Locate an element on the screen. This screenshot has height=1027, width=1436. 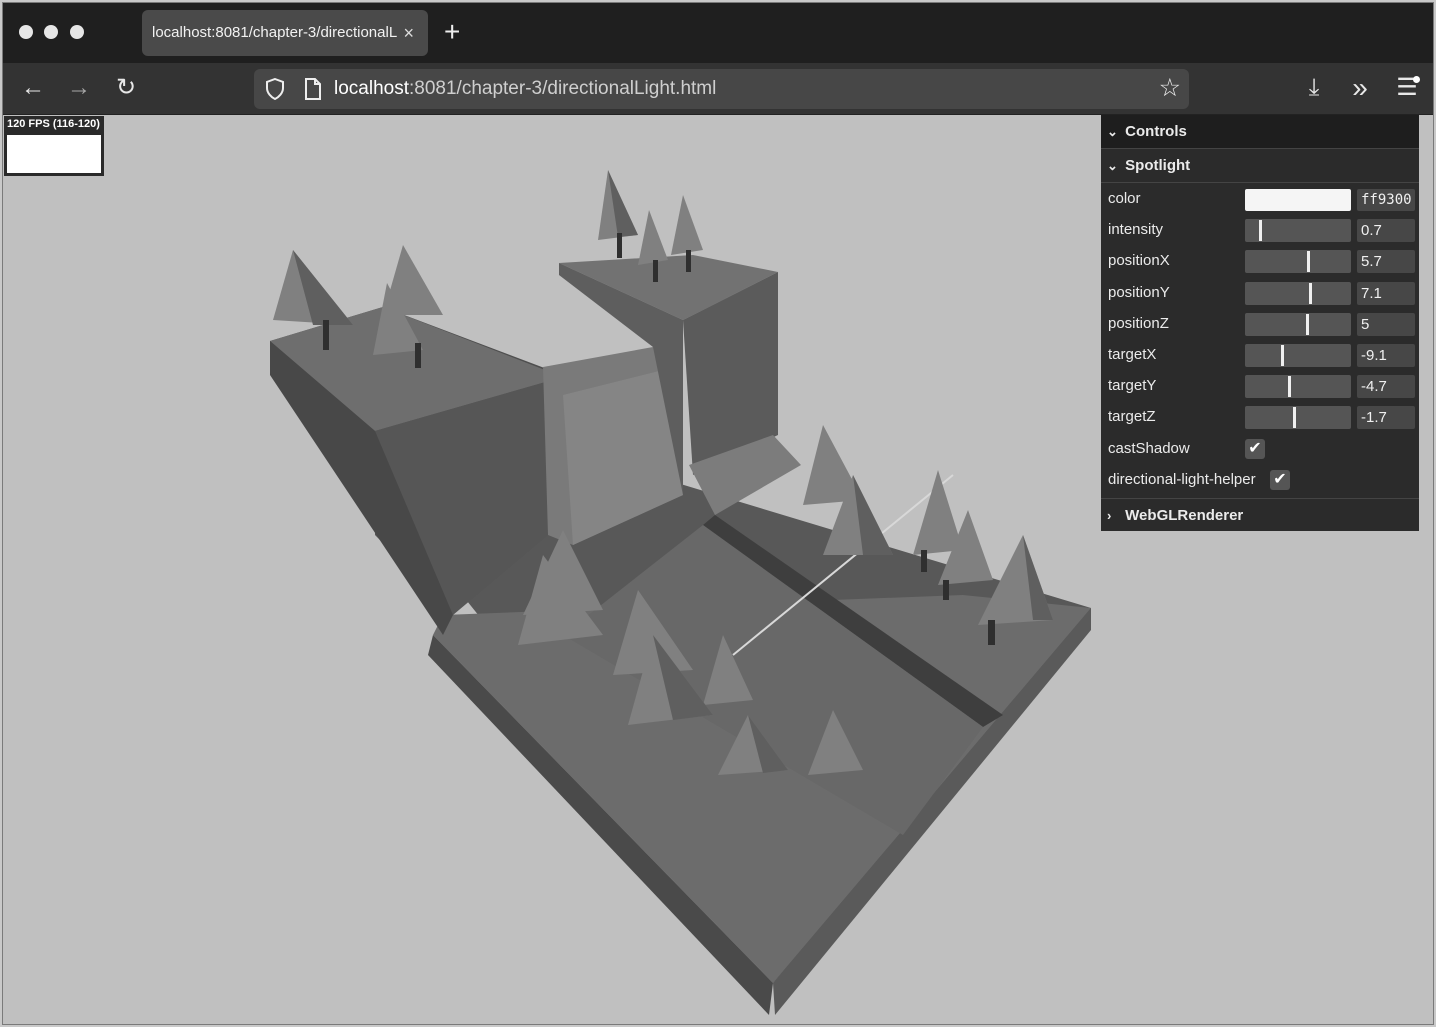
menu-notification-dot is located at coordinates (1416, 79).